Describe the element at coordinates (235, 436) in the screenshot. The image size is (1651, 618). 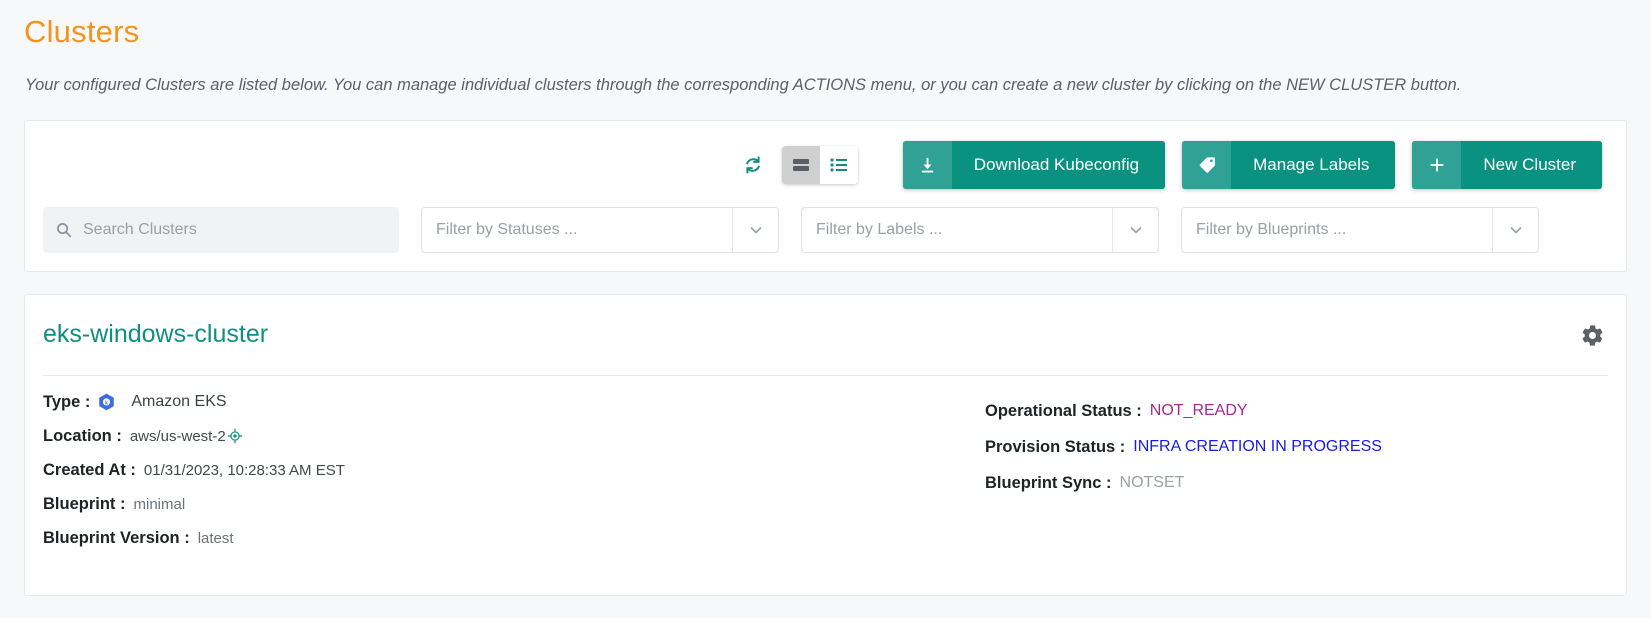
I see `location-target-icon` at that location.